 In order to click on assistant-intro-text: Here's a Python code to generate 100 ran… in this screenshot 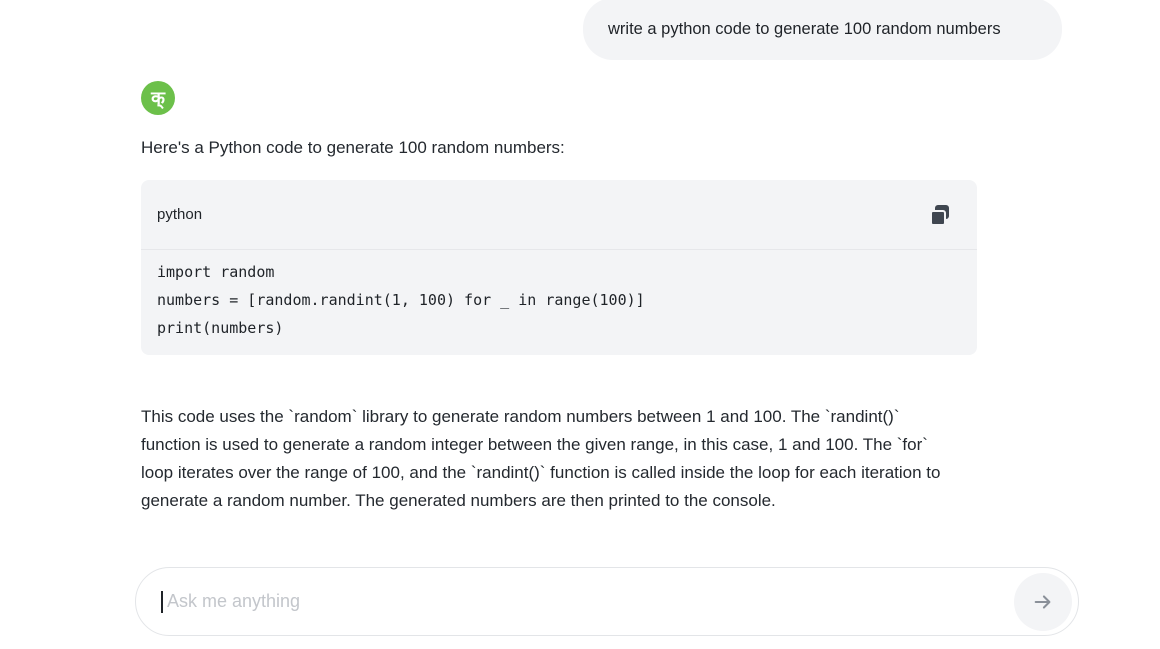, I will do `click(353, 147)`.